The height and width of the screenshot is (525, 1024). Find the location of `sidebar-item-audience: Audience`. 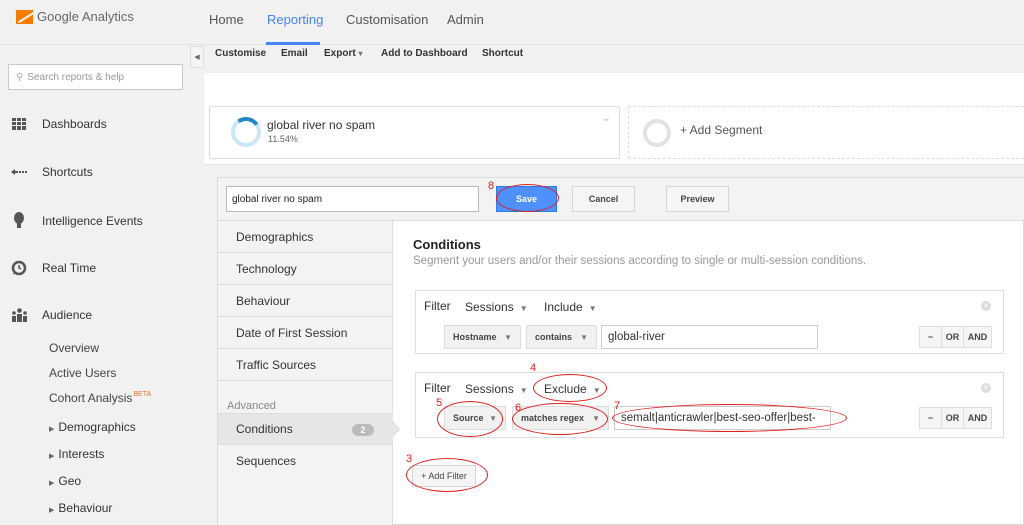

sidebar-item-audience: Audience is located at coordinates (51, 315).